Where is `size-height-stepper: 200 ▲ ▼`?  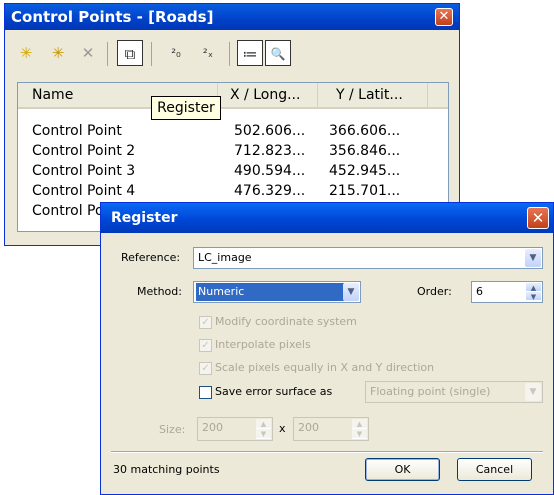 size-height-stepper: 200 ▲ ▼ is located at coordinates (331, 429).